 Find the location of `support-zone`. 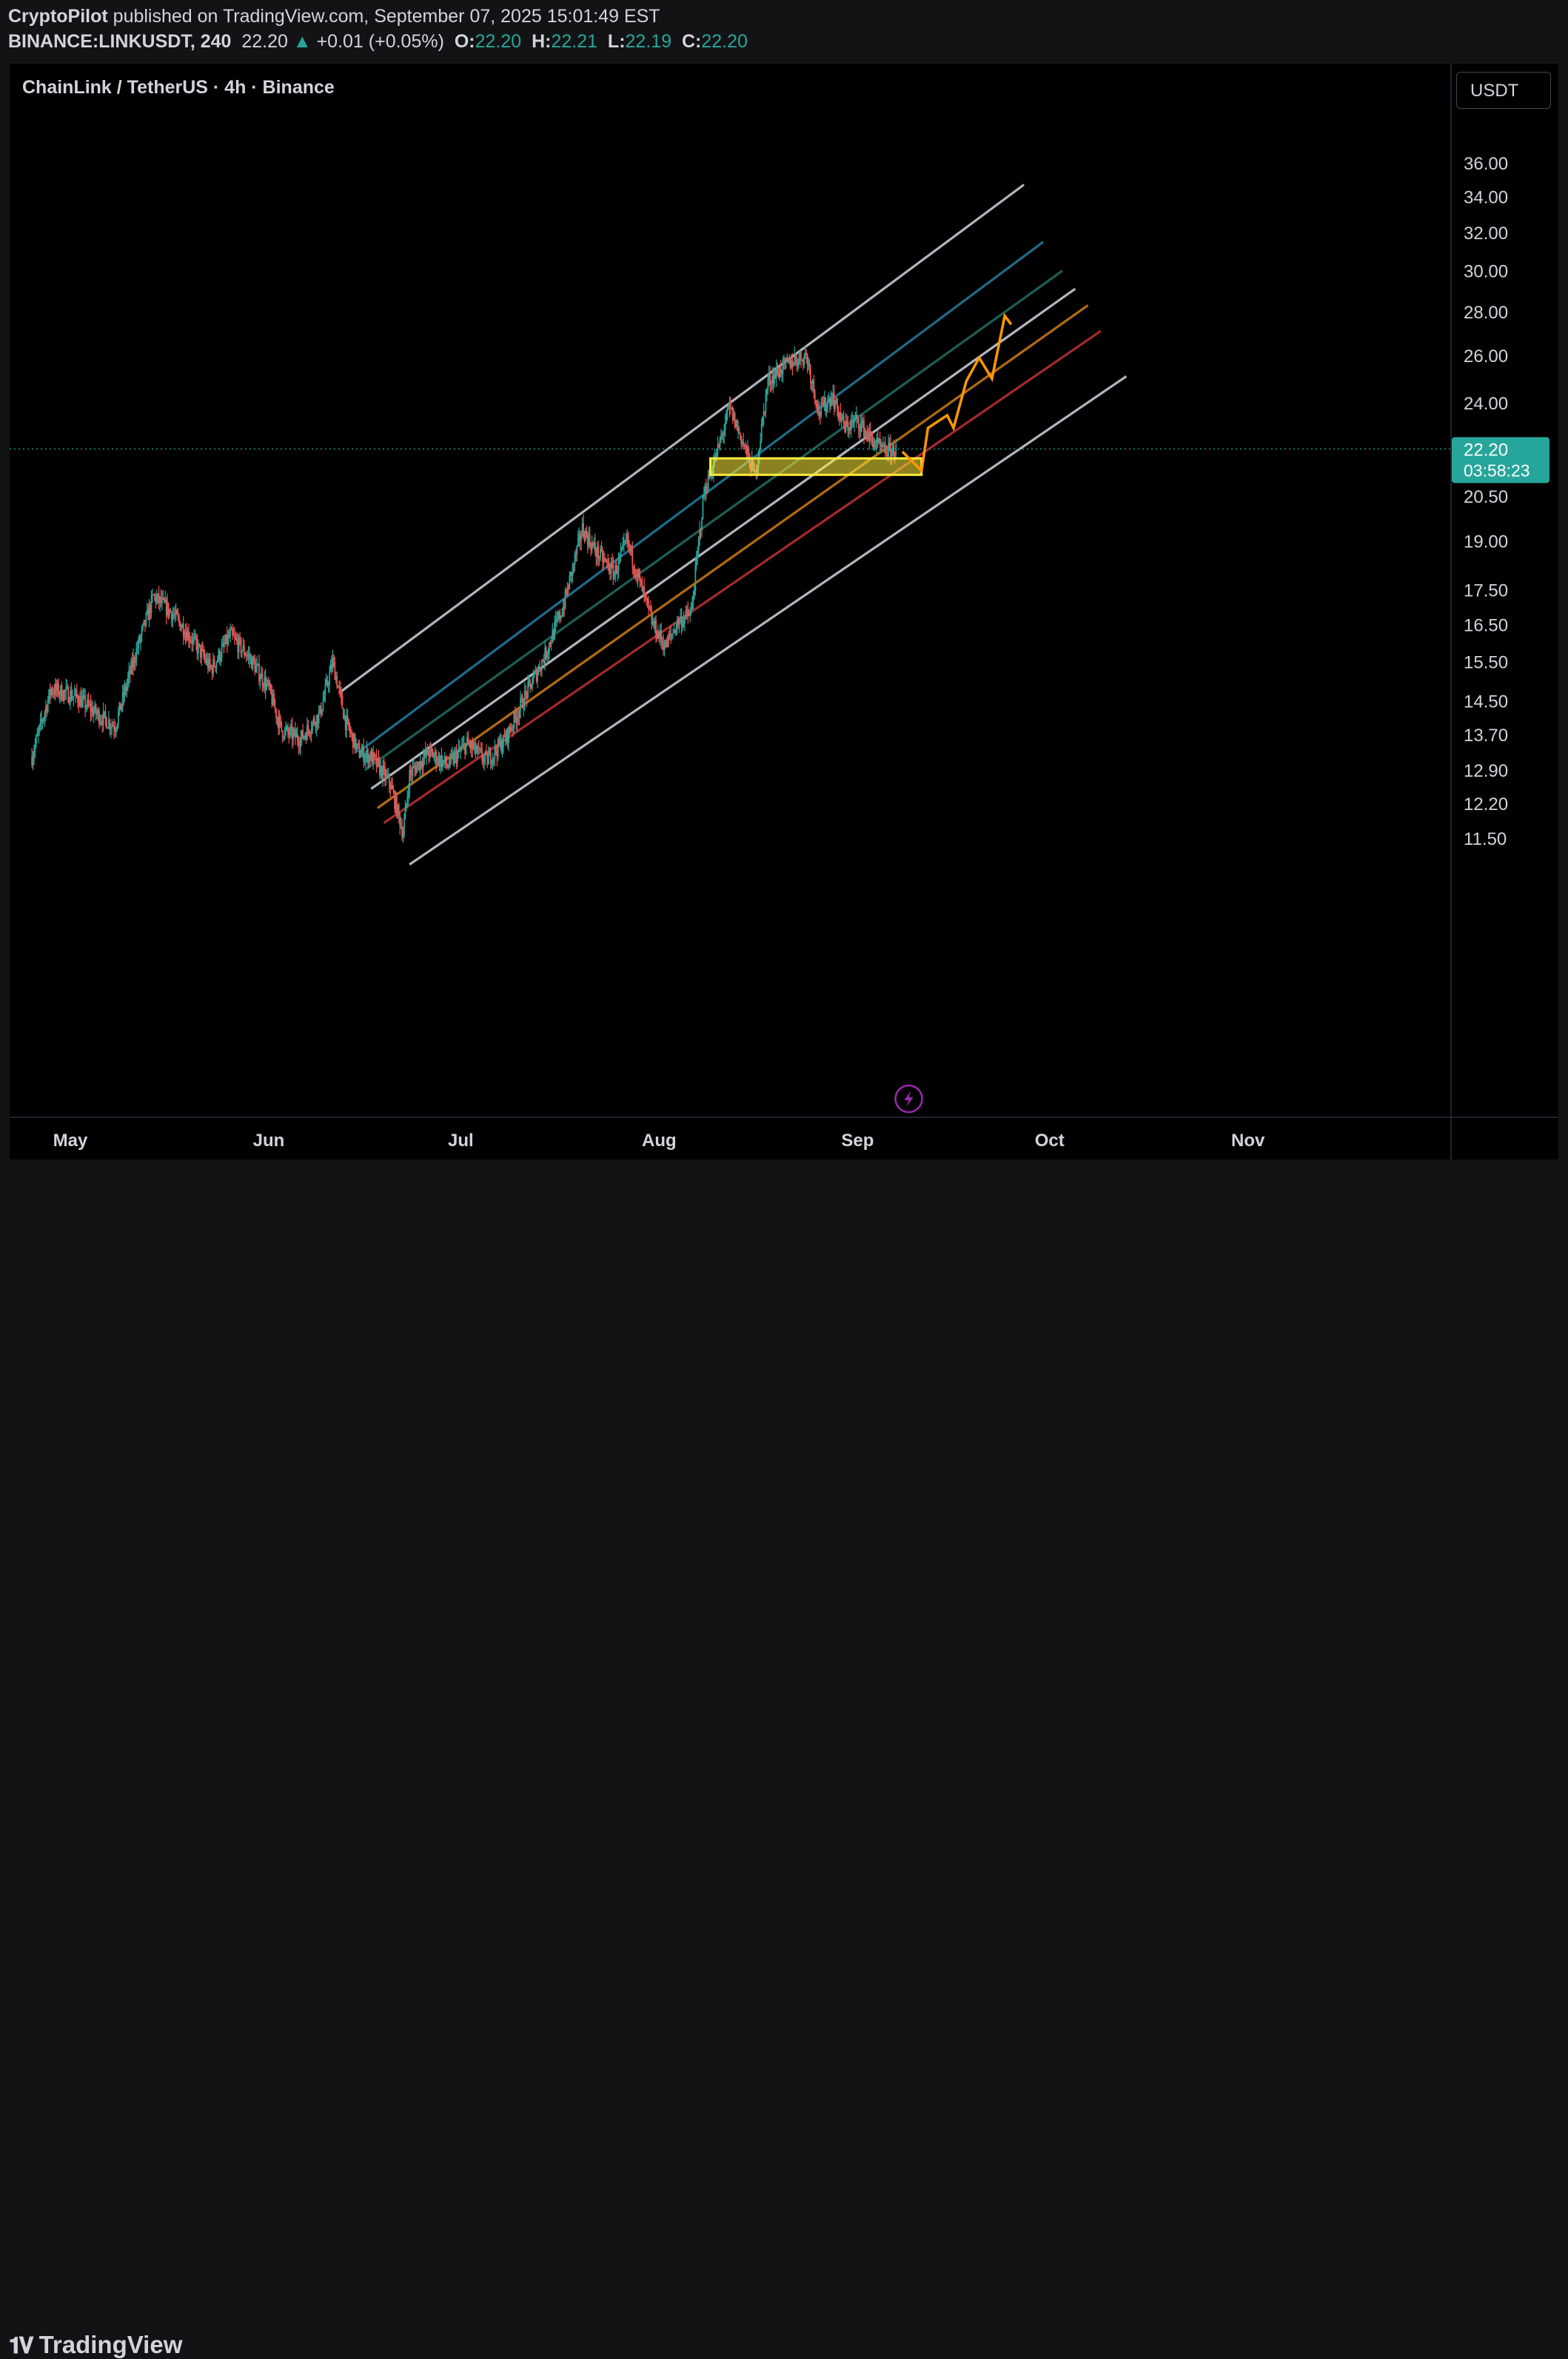

support-zone is located at coordinates (816, 466).